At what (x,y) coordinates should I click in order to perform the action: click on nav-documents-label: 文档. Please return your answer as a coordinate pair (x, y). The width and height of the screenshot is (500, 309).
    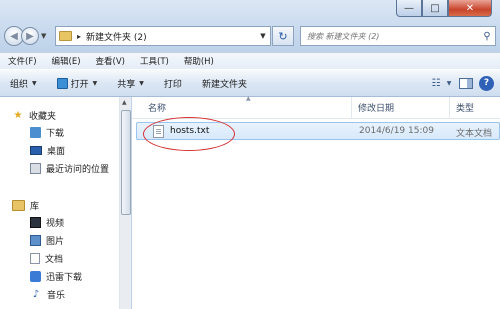
    Looking at the image, I should click on (54, 260).